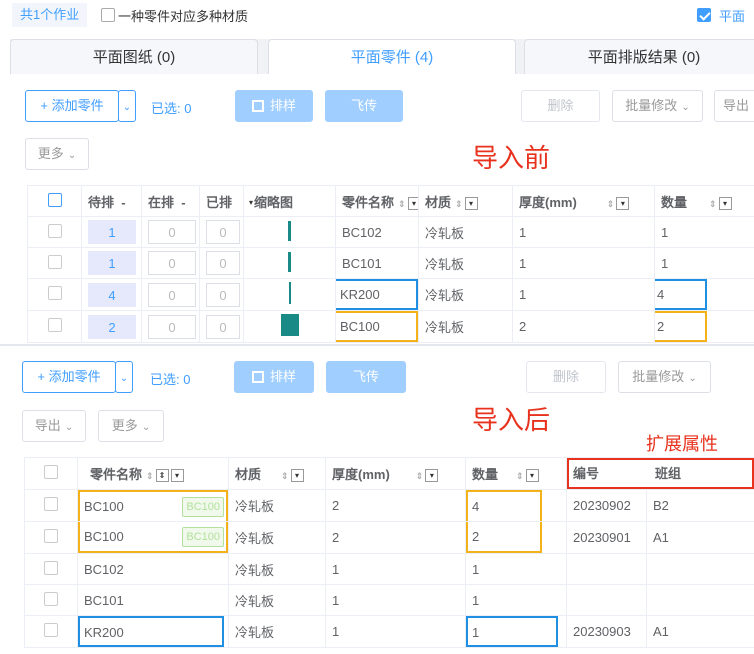 The height and width of the screenshot is (654, 754). What do you see at coordinates (54, 426) in the screenshot?
I see `export-button: 导出 ⌄` at bounding box center [54, 426].